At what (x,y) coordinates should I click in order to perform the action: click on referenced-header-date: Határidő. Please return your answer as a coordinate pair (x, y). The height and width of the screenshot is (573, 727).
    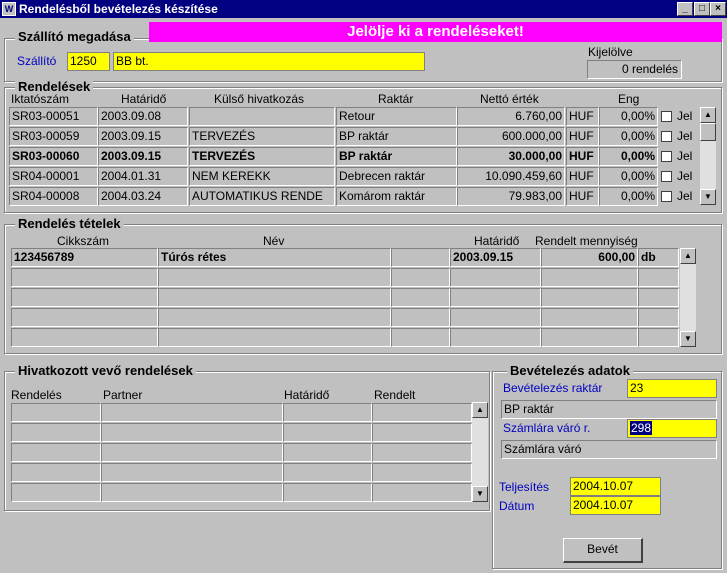
    Looking at the image, I should click on (307, 395).